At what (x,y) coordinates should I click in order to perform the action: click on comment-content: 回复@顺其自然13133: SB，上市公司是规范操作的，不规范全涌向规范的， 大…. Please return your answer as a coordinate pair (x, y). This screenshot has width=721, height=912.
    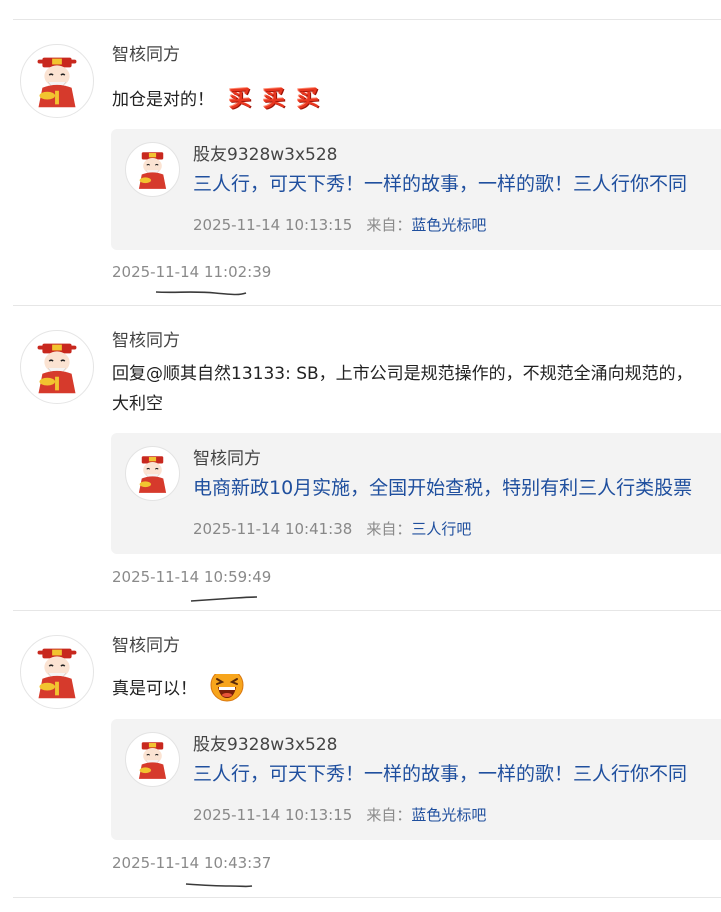
    Looking at the image, I should click on (416, 389).